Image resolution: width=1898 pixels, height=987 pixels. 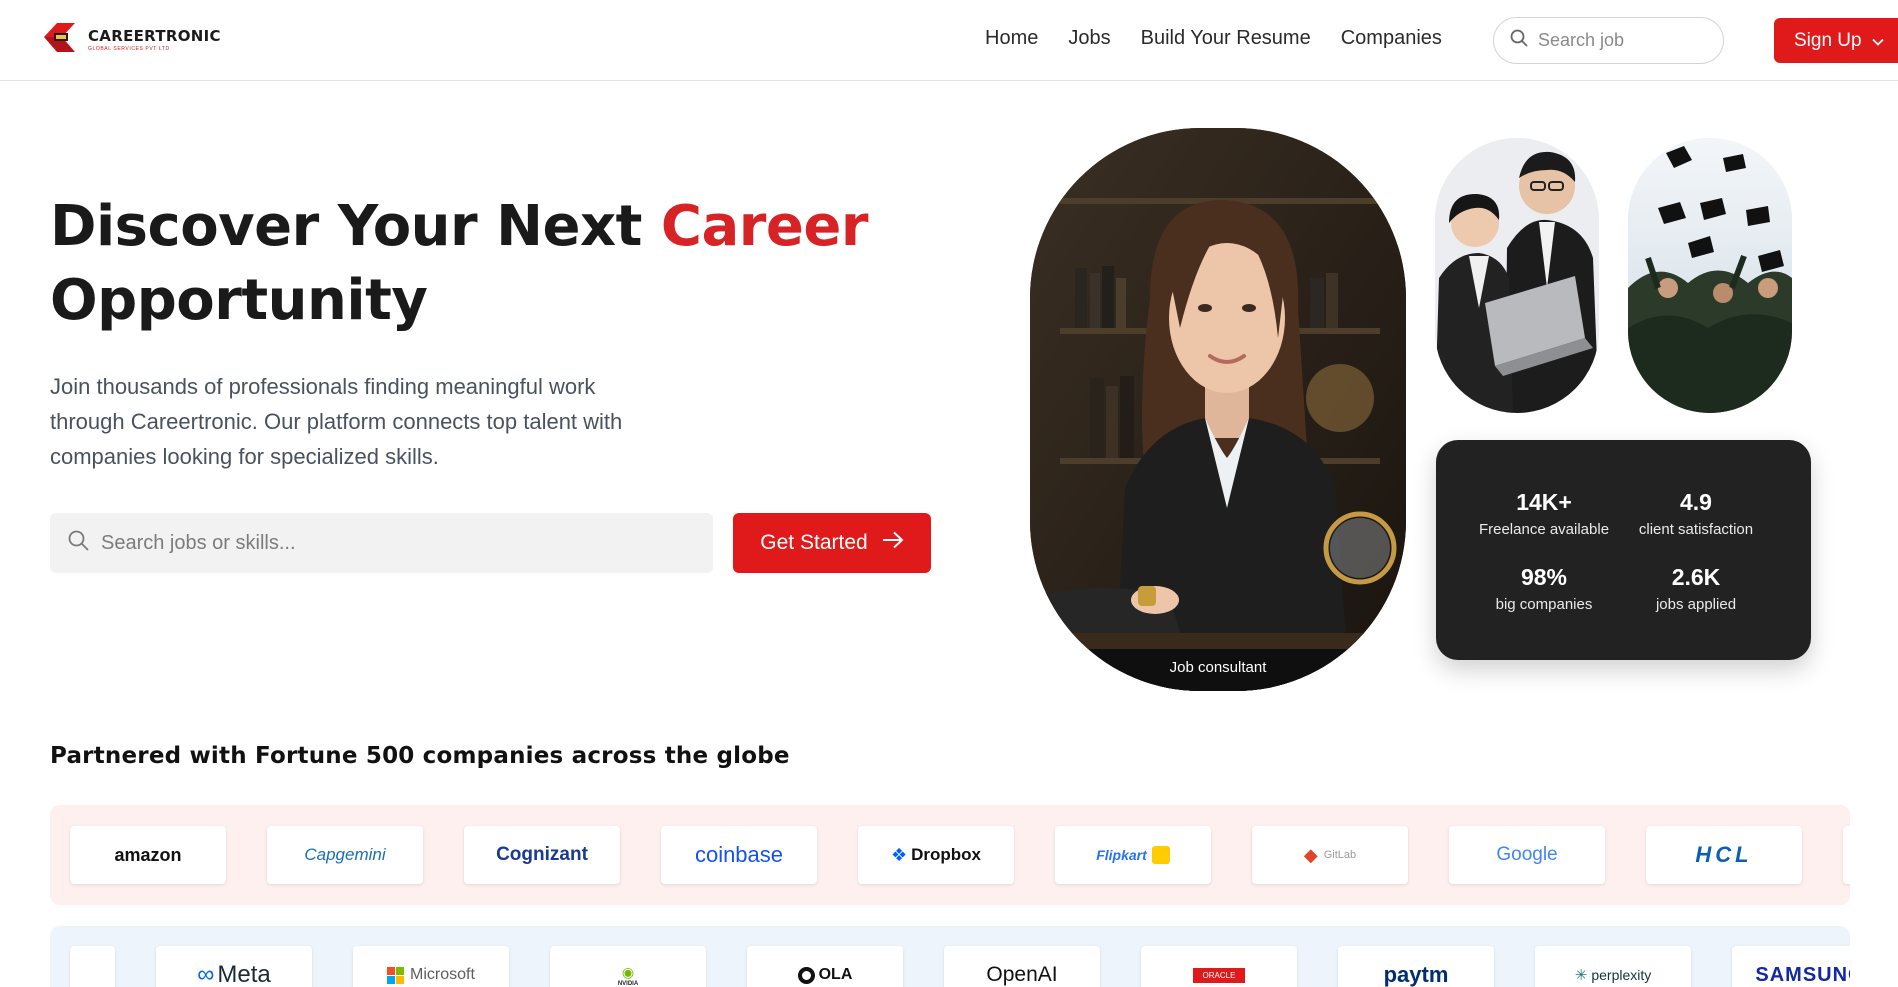 What do you see at coordinates (129, 48) in the screenshot?
I see `brand-tagline: GLOBAL SERVICES PVT LTD` at bounding box center [129, 48].